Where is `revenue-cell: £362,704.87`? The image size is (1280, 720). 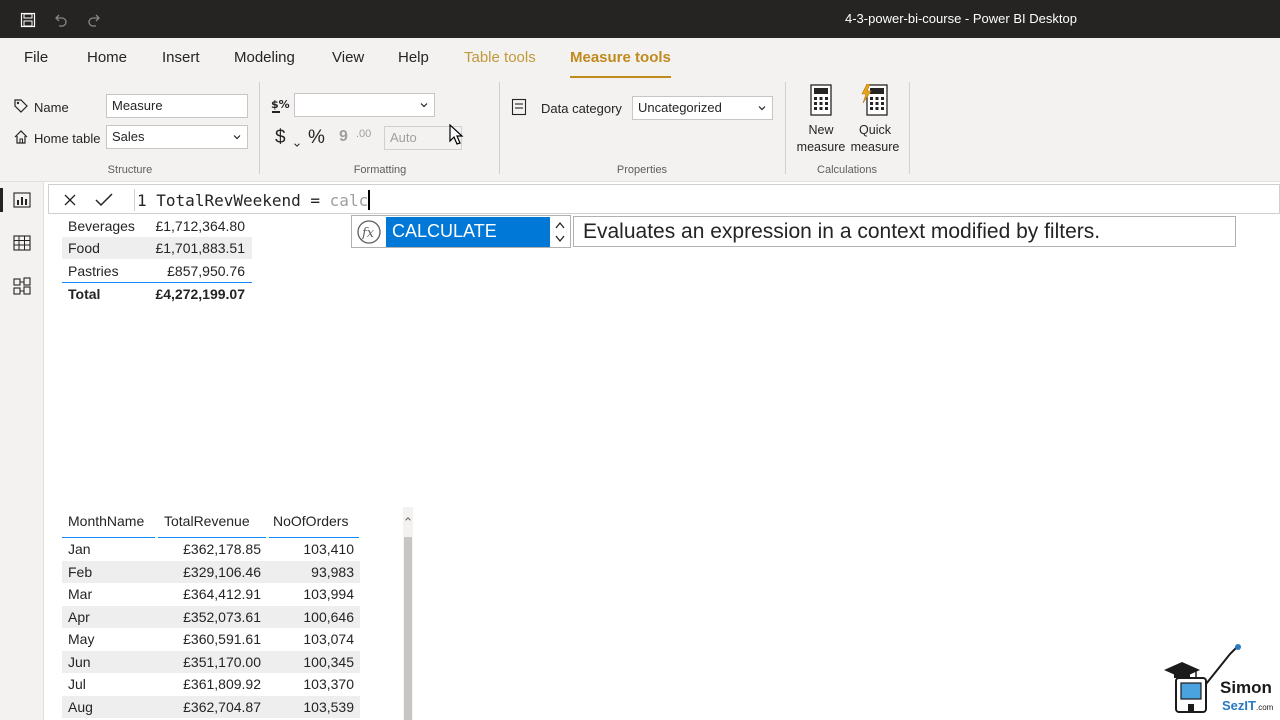
revenue-cell: £362,704.87 is located at coordinates (222, 707).